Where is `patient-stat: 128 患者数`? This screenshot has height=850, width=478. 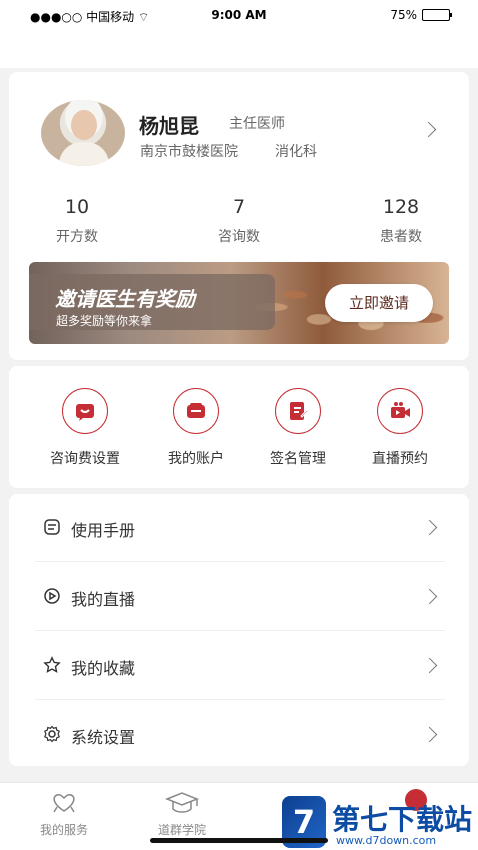 patient-stat: 128 患者数 is located at coordinates (401, 221).